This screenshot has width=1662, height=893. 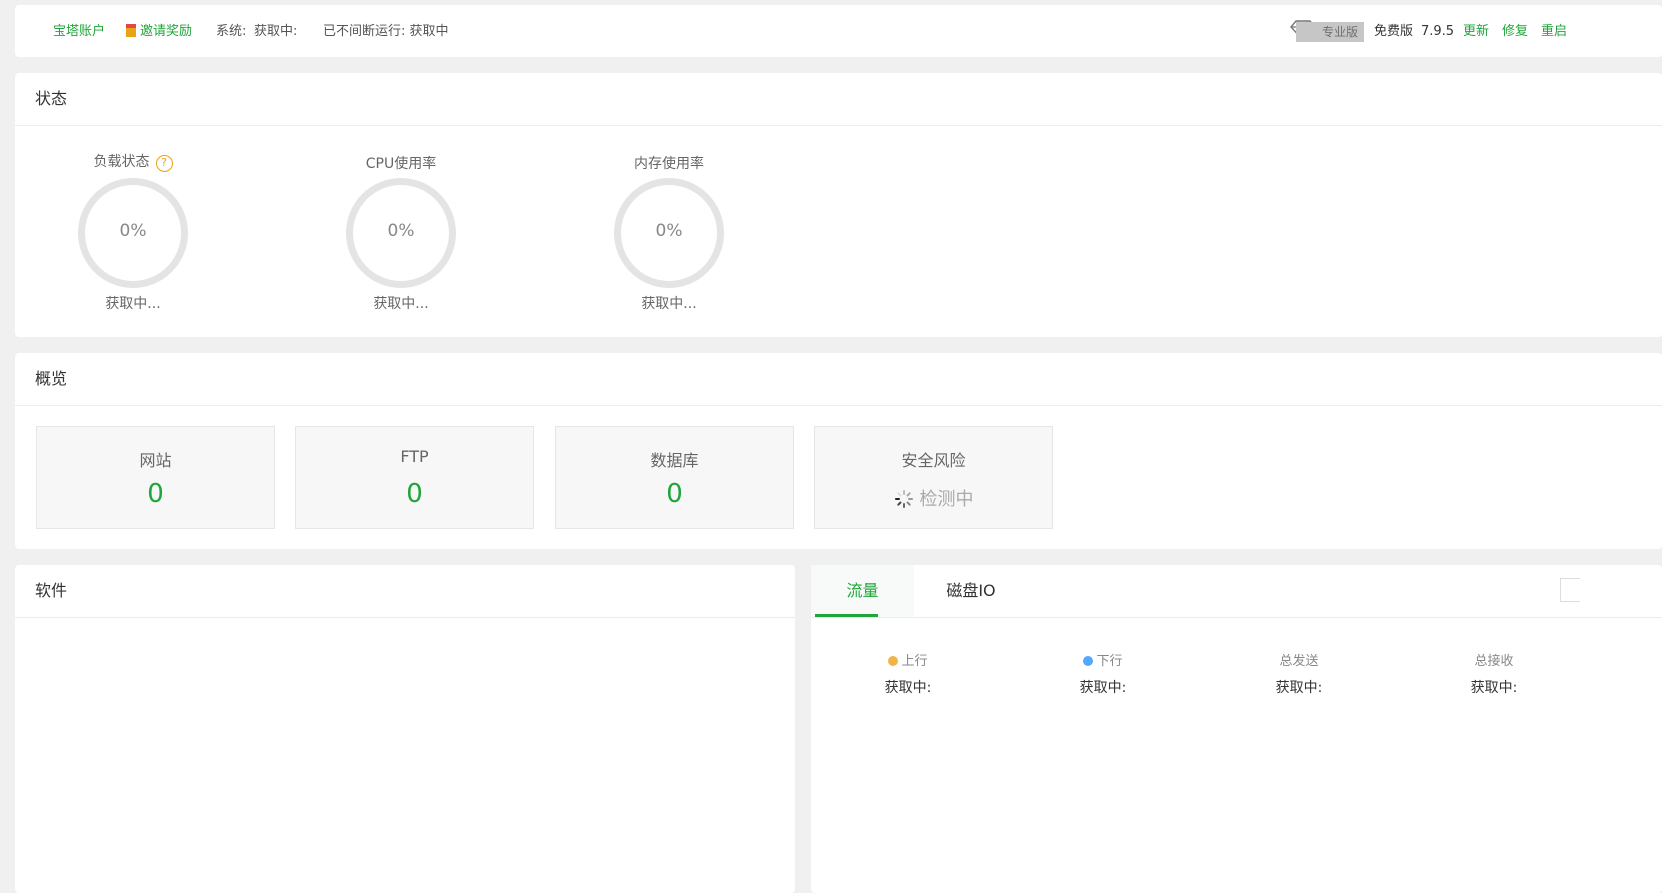 What do you see at coordinates (51, 378) in the screenshot?
I see `overview-title: 概览` at bounding box center [51, 378].